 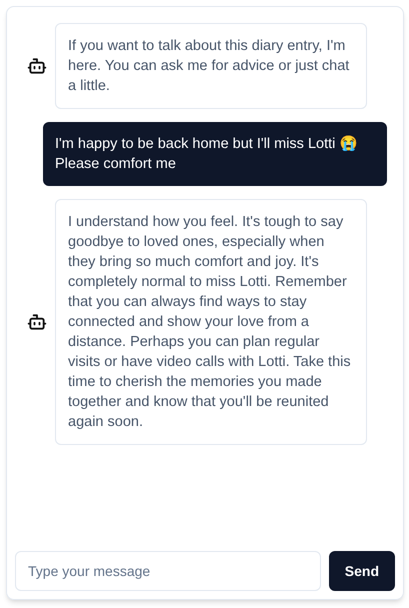 I want to click on user-message: I'm happy to be back home but I'll miss Lotti 😭 Please comfort me, so click(x=215, y=154).